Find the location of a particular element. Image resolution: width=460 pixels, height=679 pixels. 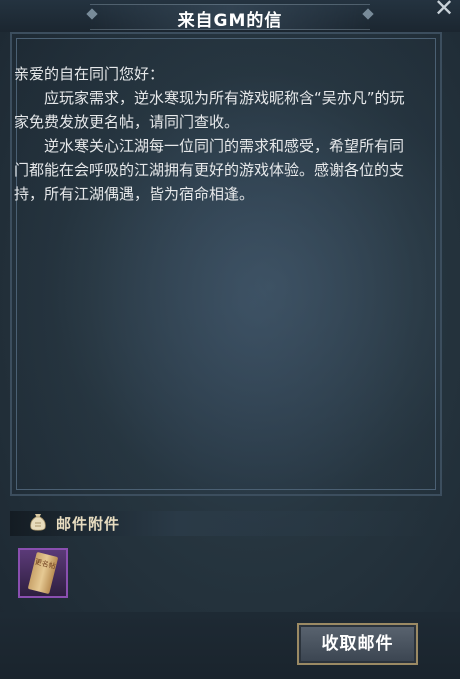

money-bag-icon is located at coordinates (38, 522).